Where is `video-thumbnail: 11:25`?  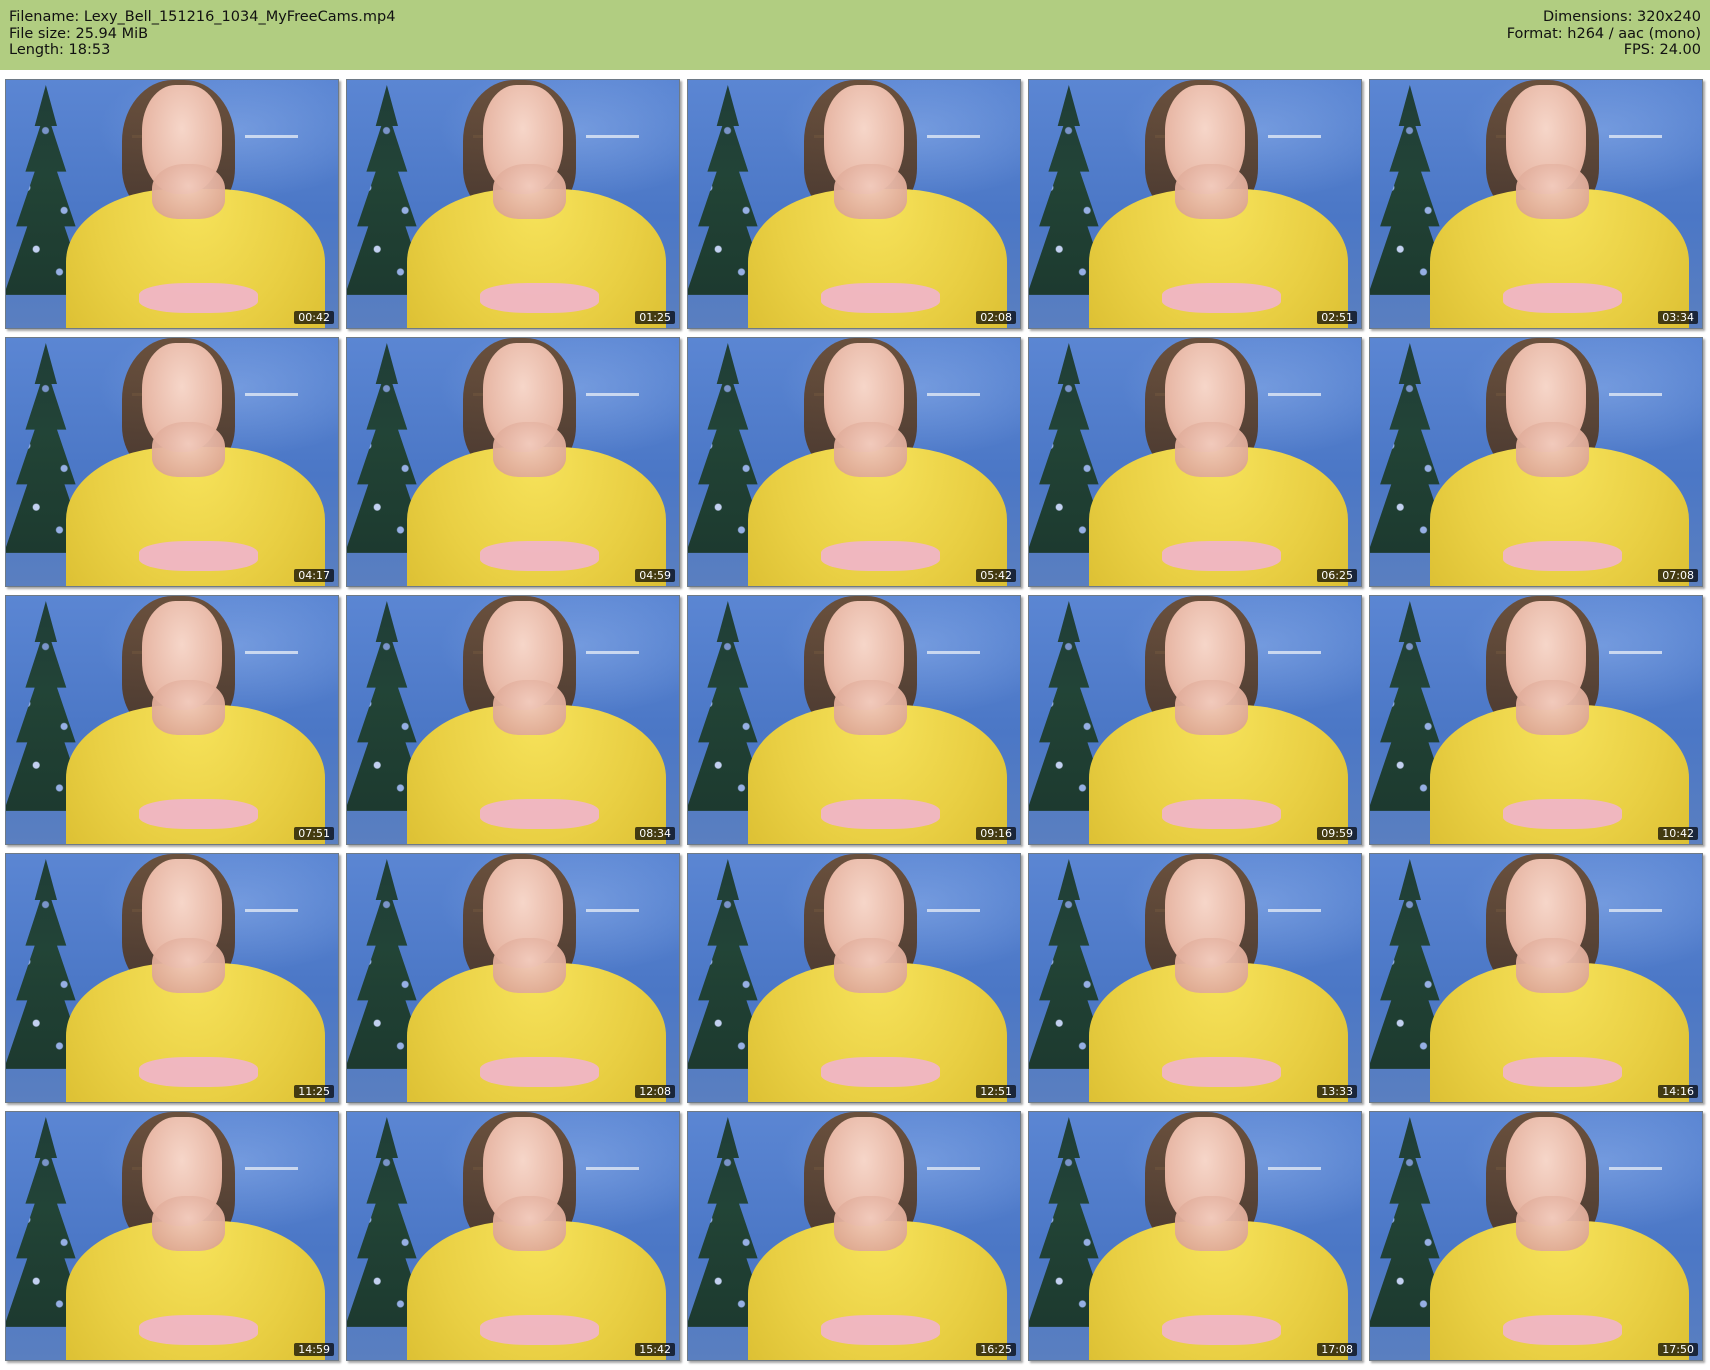 video-thumbnail: 11:25 is located at coordinates (172, 978).